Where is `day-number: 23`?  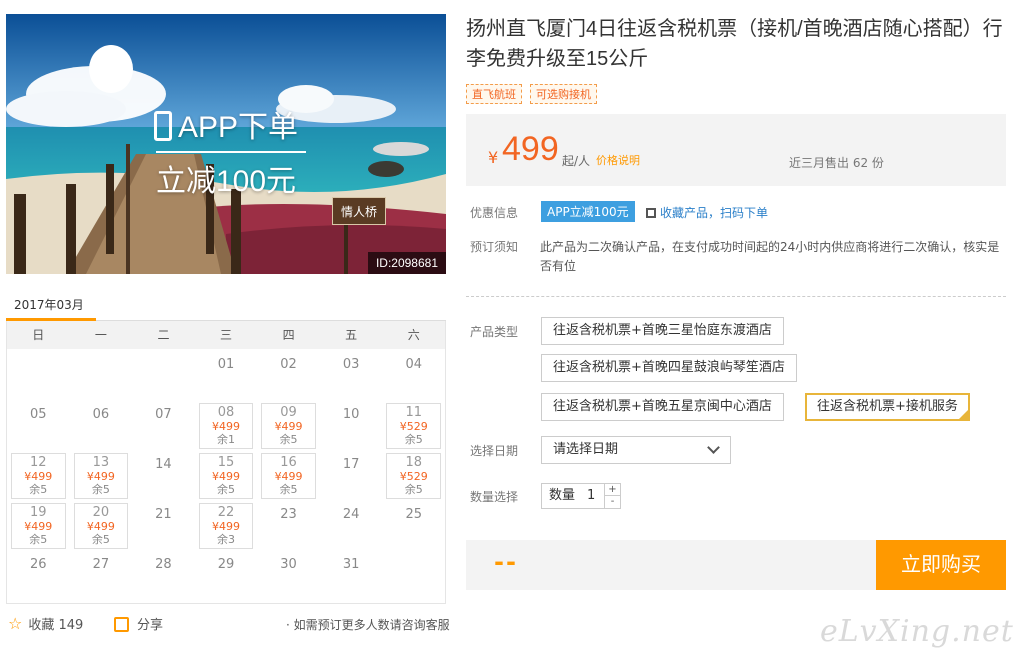
day-number: 23 is located at coordinates (288, 514).